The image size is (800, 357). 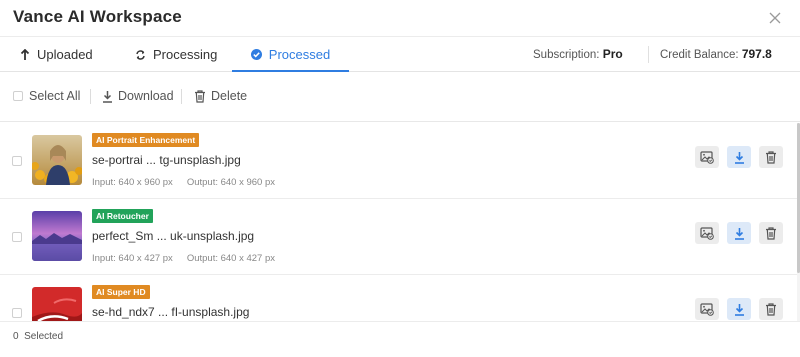 What do you see at coordinates (231, 258) in the screenshot?
I see `output-size: Output: 640 x 427 px` at bounding box center [231, 258].